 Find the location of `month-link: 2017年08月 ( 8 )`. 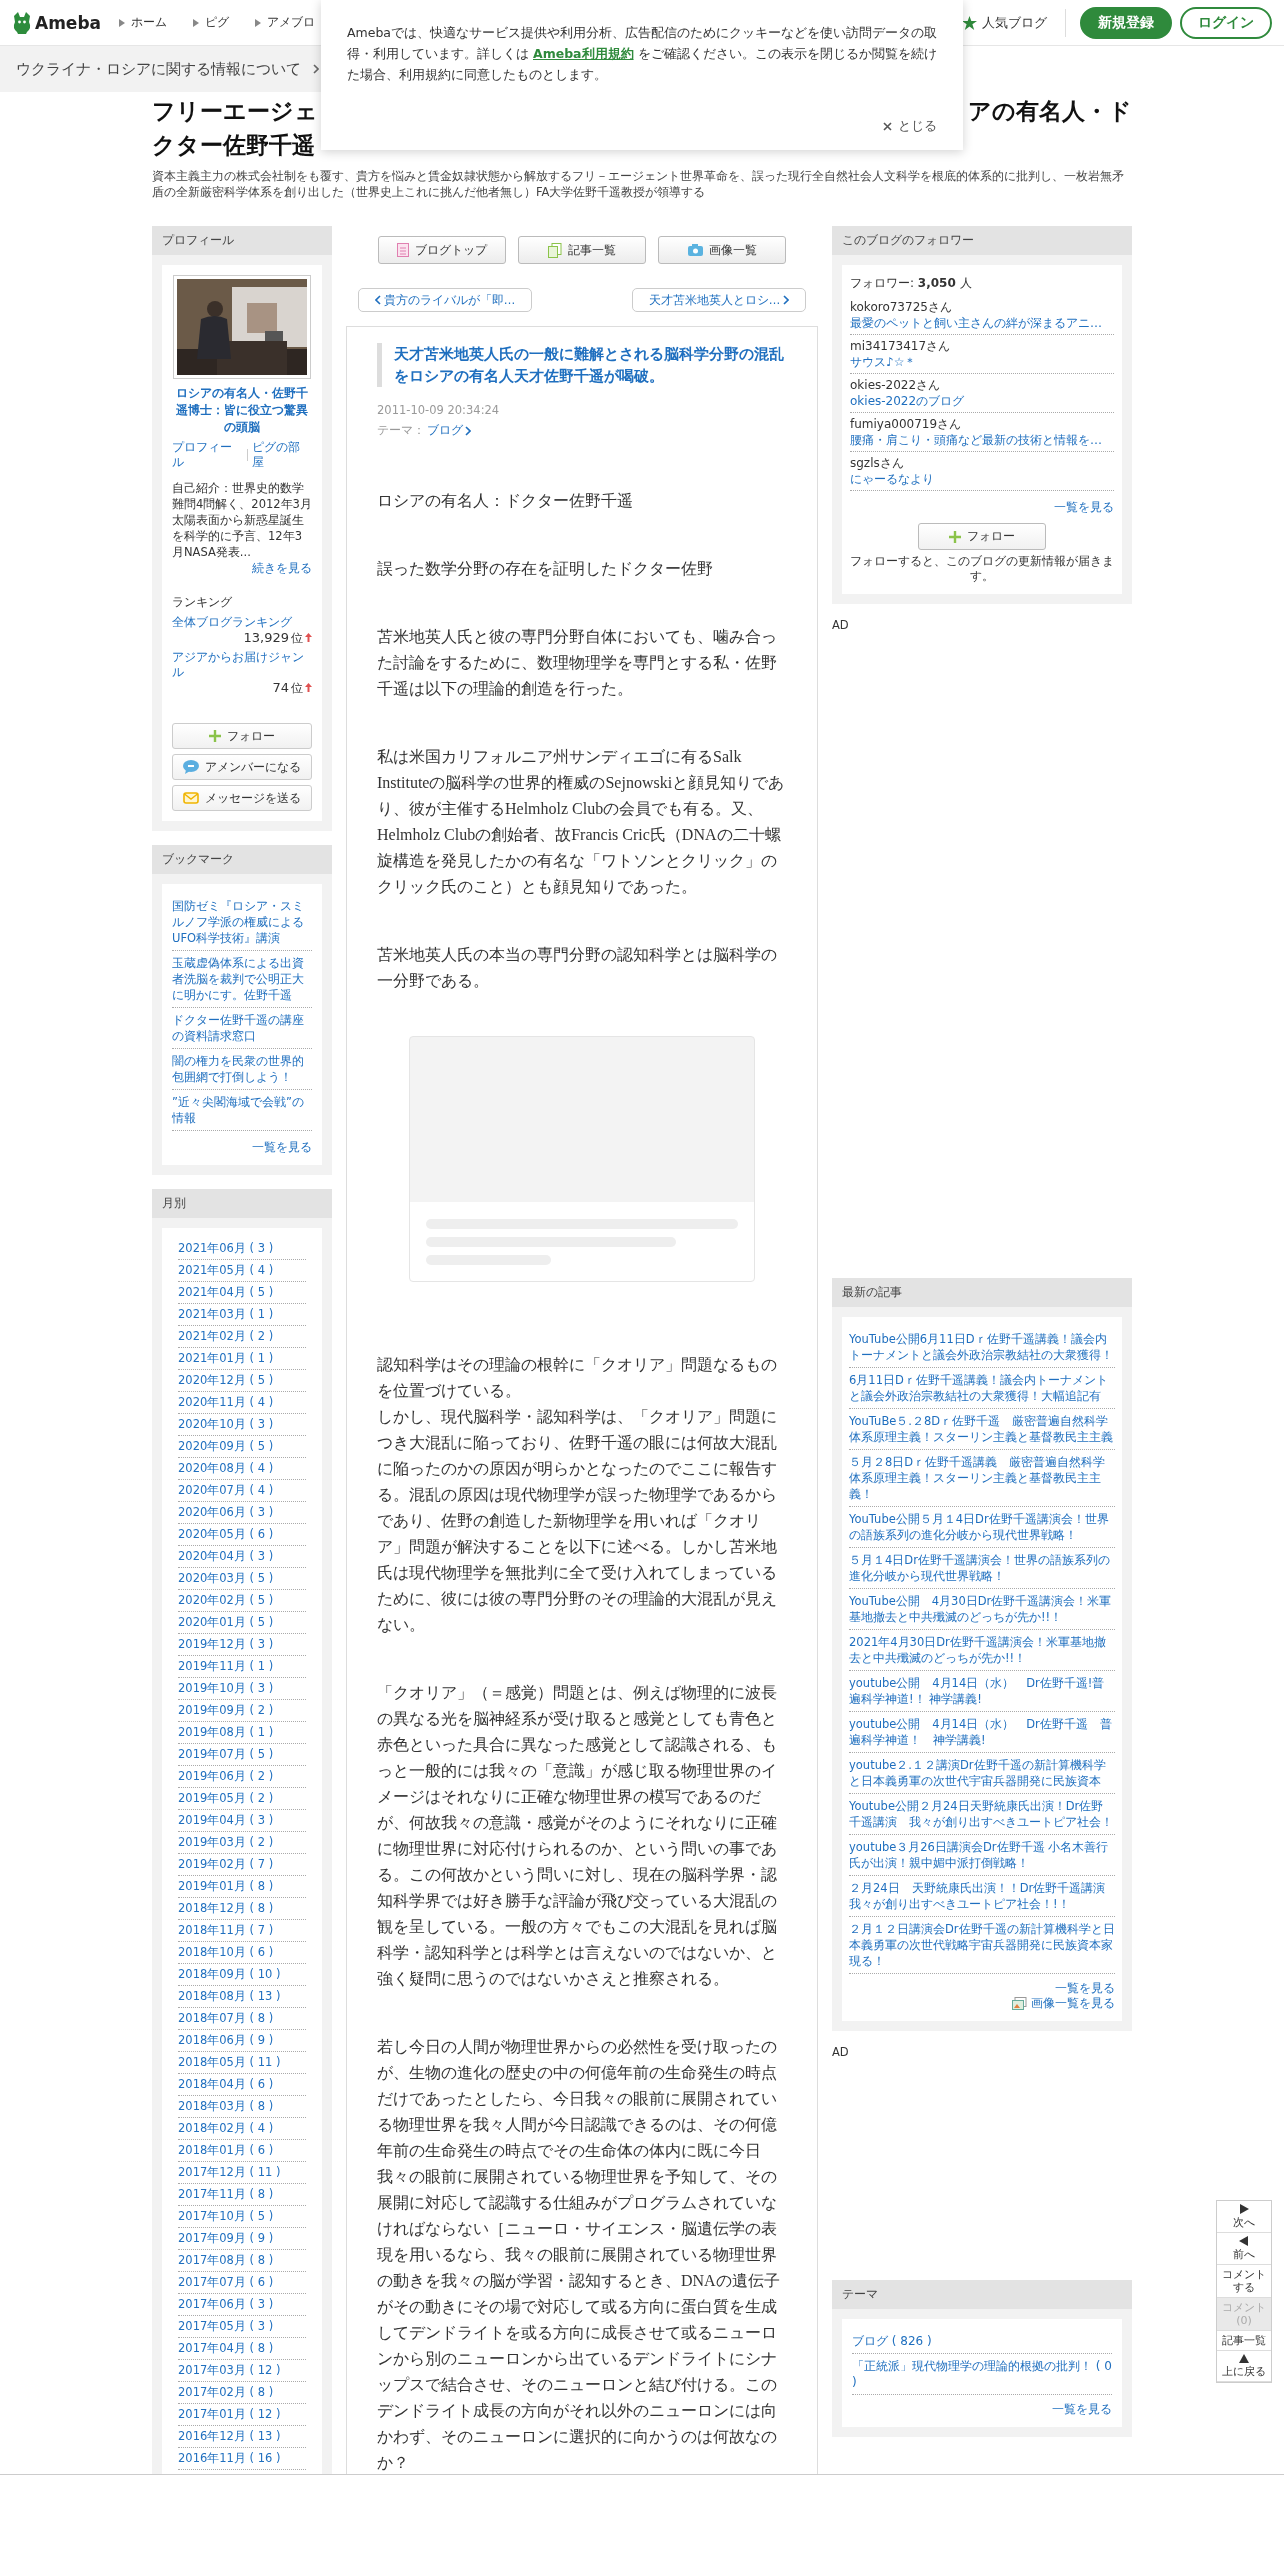

month-link: 2017年08月 ( 8 ) is located at coordinates (242, 2261).